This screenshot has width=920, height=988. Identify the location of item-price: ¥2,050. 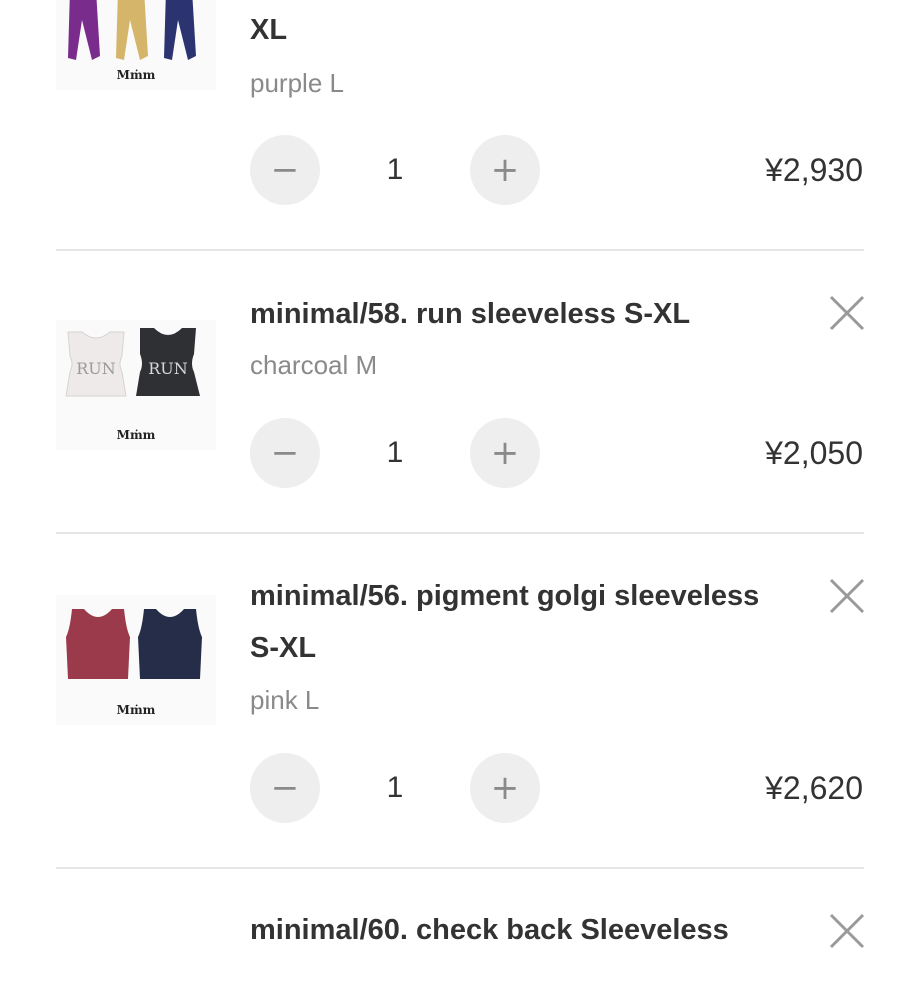
(814, 453).